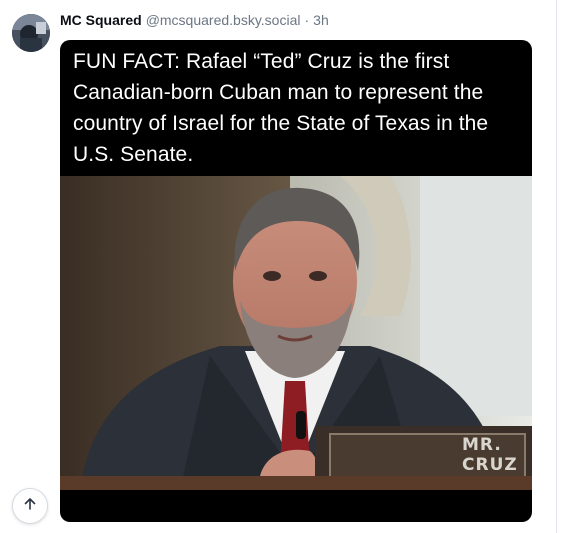 The width and height of the screenshot is (561, 533). What do you see at coordinates (31, 33) in the screenshot?
I see `author-avatar` at bounding box center [31, 33].